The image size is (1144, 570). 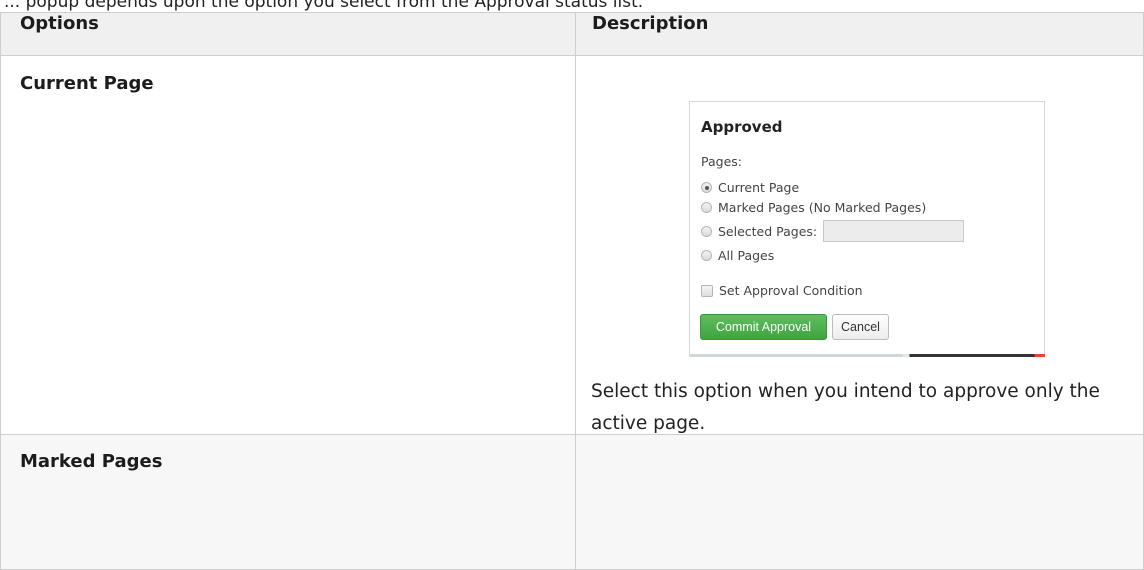 What do you see at coordinates (706, 187) in the screenshot?
I see `radio-selected-icon` at bounding box center [706, 187].